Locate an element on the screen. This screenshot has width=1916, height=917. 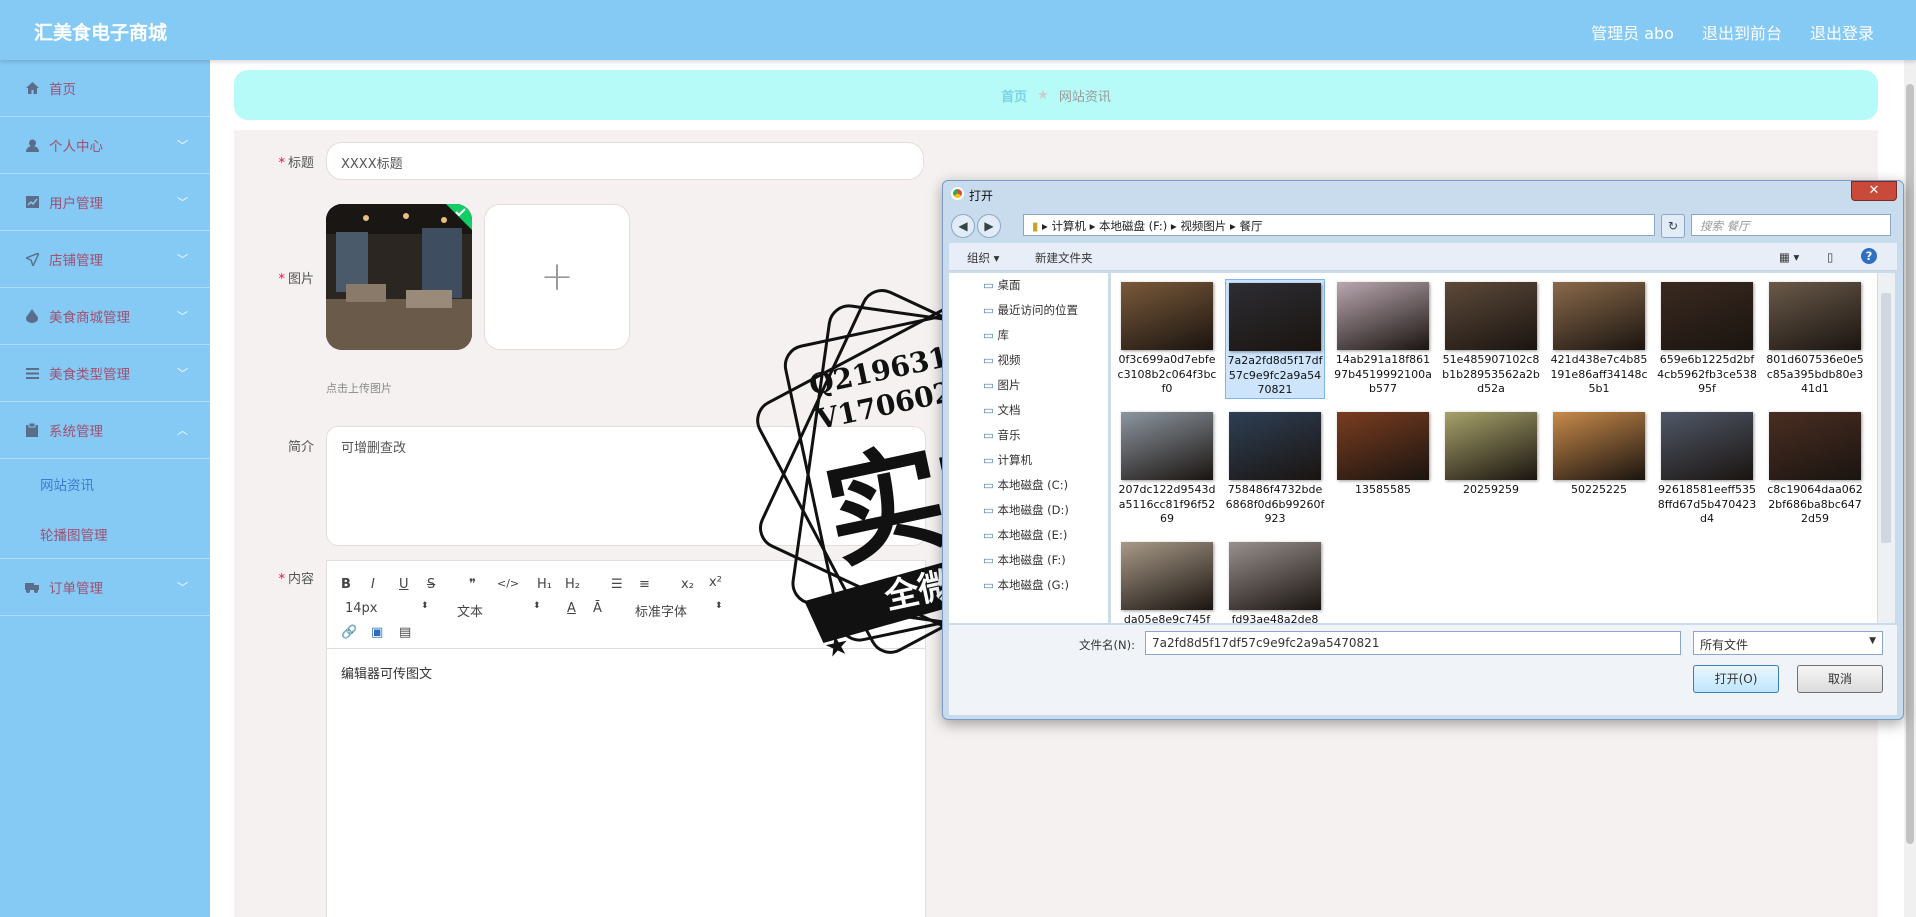
sidebar-item-home: 首页 is located at coordinates (105, 88).